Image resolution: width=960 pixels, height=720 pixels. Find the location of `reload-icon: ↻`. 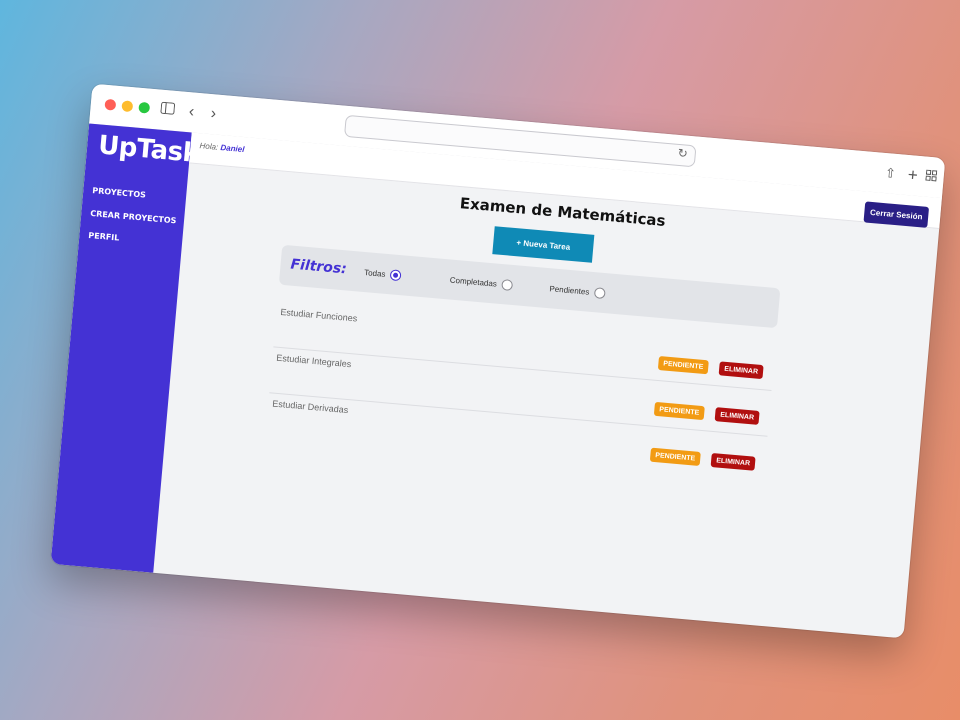

reload-icon: ↻ is located at coordinates (682, 153).